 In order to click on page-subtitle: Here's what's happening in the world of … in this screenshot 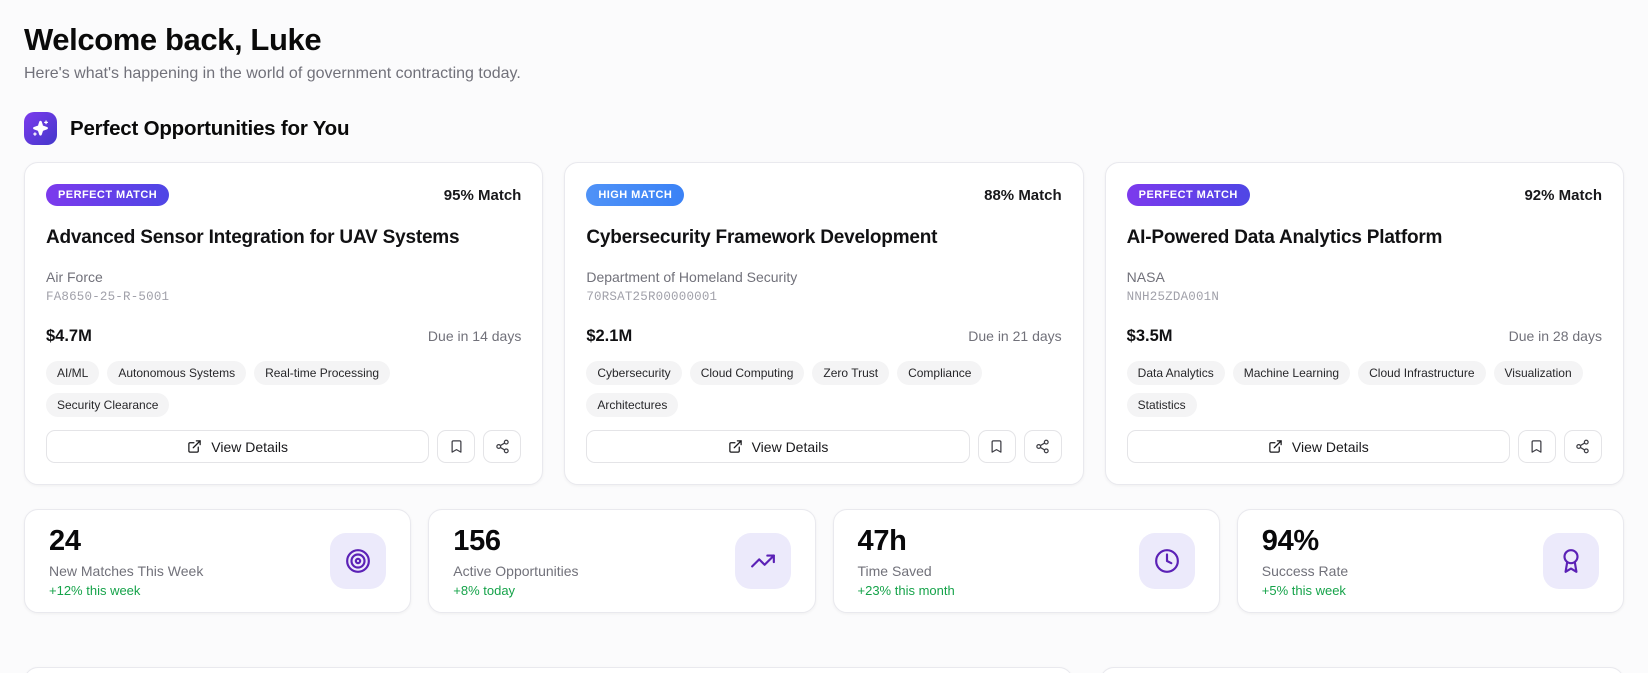, I will do `click(272, 73)`.